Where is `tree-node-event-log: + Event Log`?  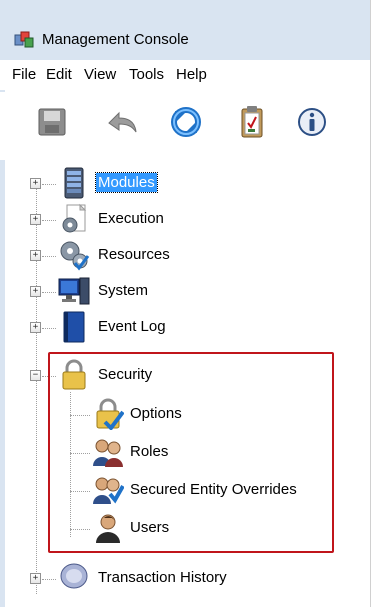
tree-node-event-log: + Event Log is located at coordinates (185, 328).